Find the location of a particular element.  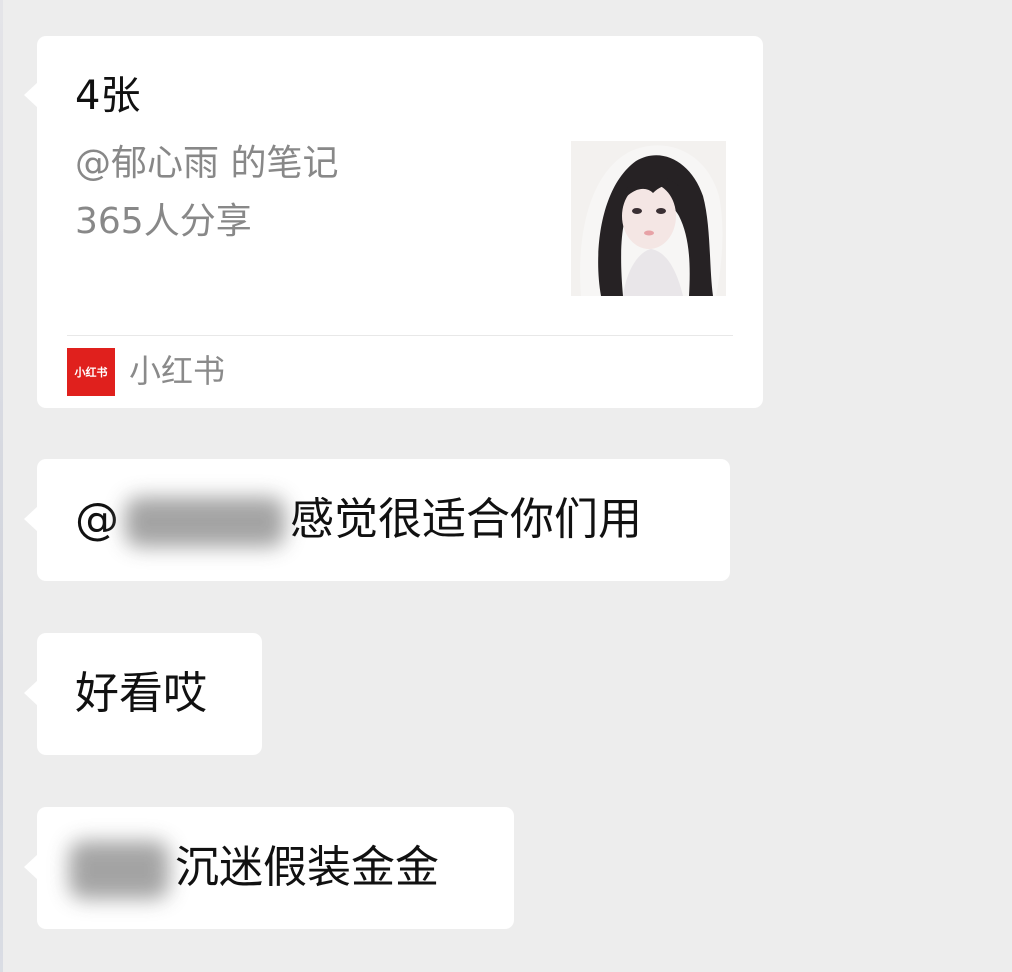

card-divider is located at coordinates (400, 335).